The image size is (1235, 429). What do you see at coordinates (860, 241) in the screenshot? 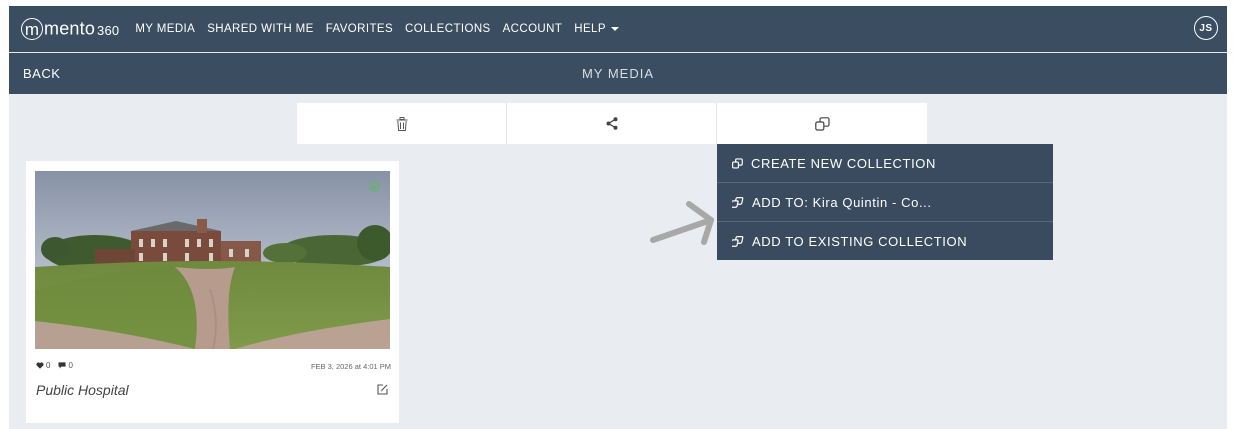
I see `menu-item-label: ADD TO EXISTING COLLECTION` at bounding box center [860, 241].